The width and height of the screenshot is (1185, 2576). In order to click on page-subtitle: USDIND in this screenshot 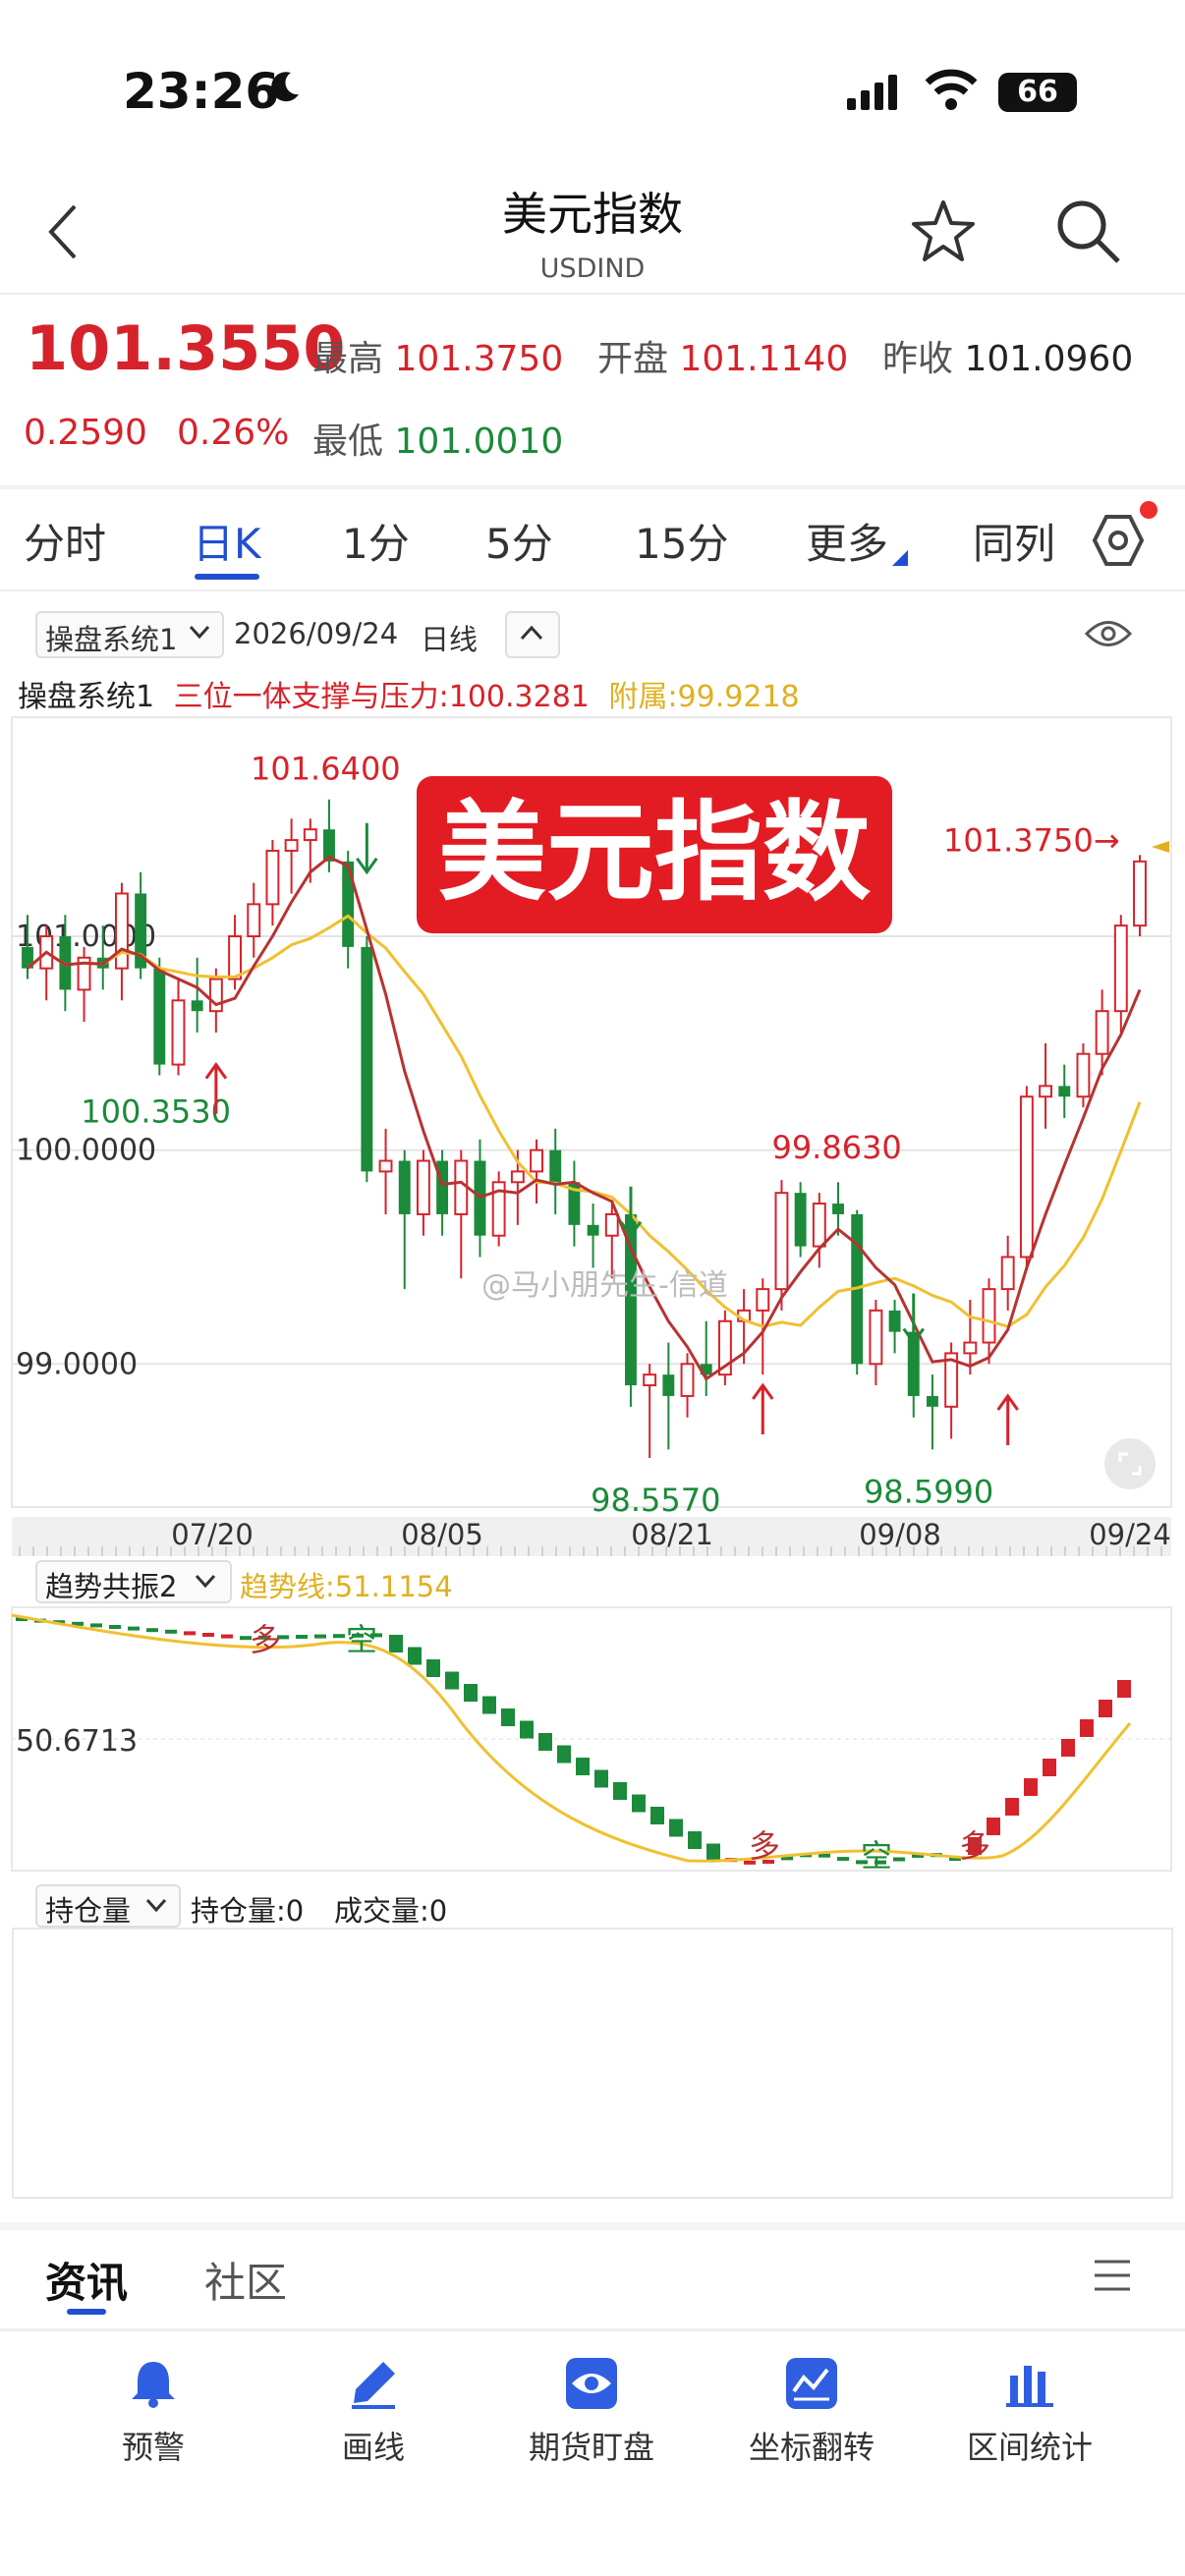, I will do `click(592, 268)`.